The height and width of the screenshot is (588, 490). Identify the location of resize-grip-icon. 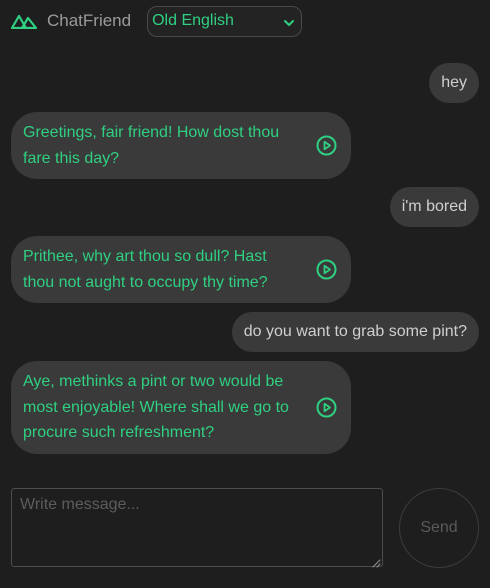
(376, 561).